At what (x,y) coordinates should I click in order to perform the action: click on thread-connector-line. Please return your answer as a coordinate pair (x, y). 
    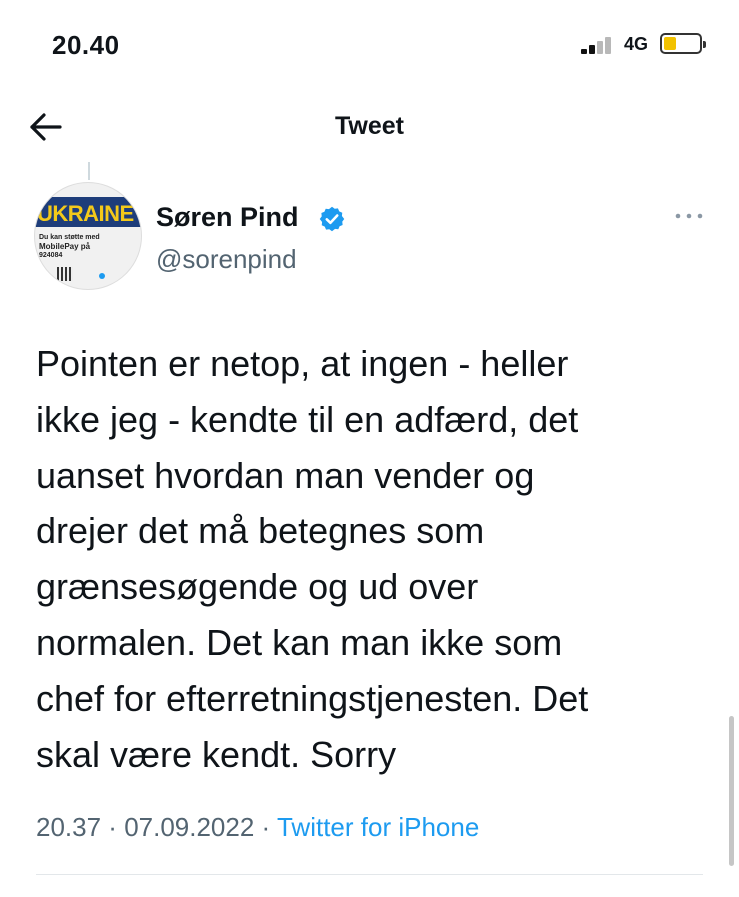
    Looking at the image, I should click on (89, 171).